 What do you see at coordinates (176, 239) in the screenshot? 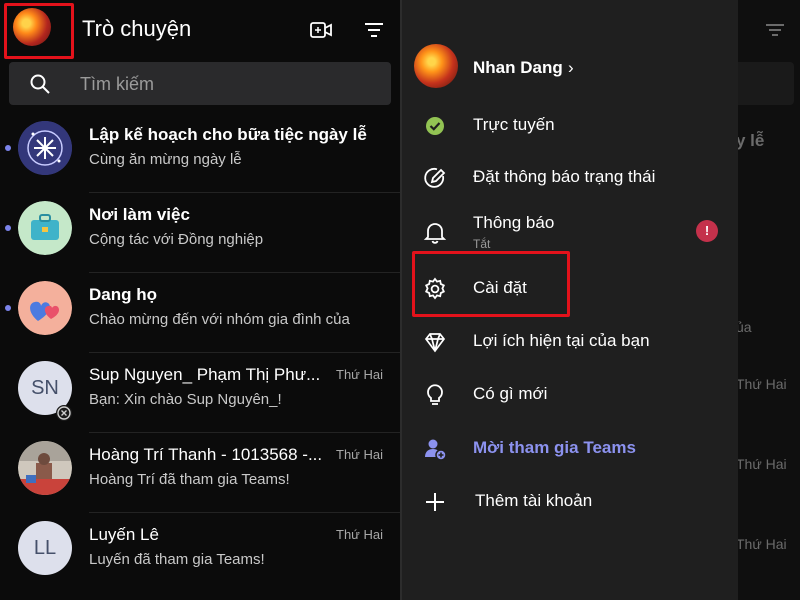
I see `chat-preview: Cộng tác với Đồng nghiệp` at bounding box center [176, 239].